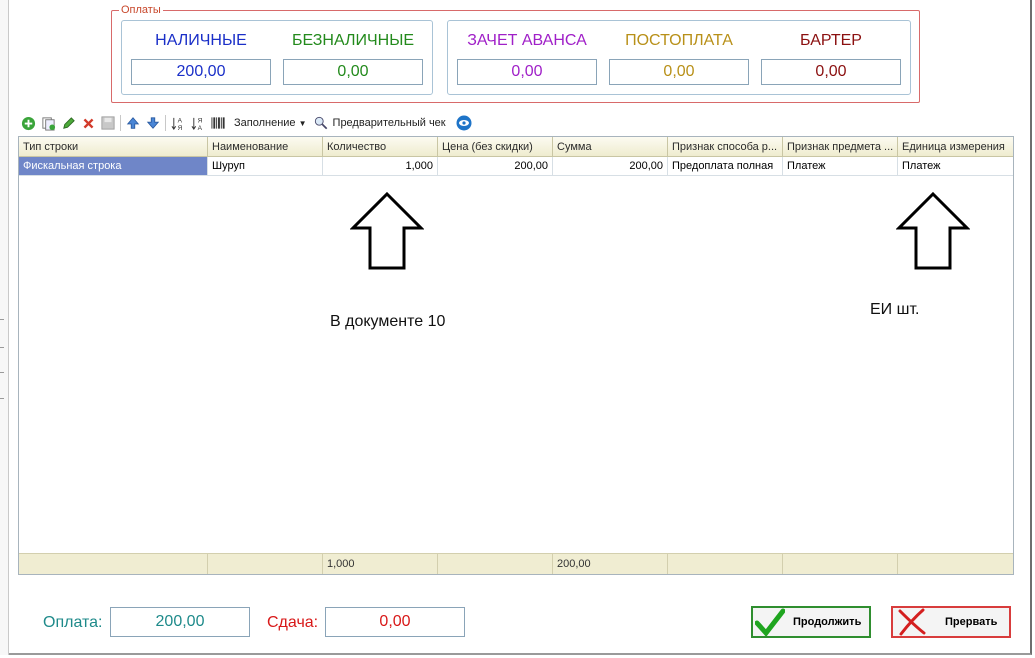 The image size is (1035, 658). I want to click on table-cell-row-type: Фискальная строка, so click(113, 166).